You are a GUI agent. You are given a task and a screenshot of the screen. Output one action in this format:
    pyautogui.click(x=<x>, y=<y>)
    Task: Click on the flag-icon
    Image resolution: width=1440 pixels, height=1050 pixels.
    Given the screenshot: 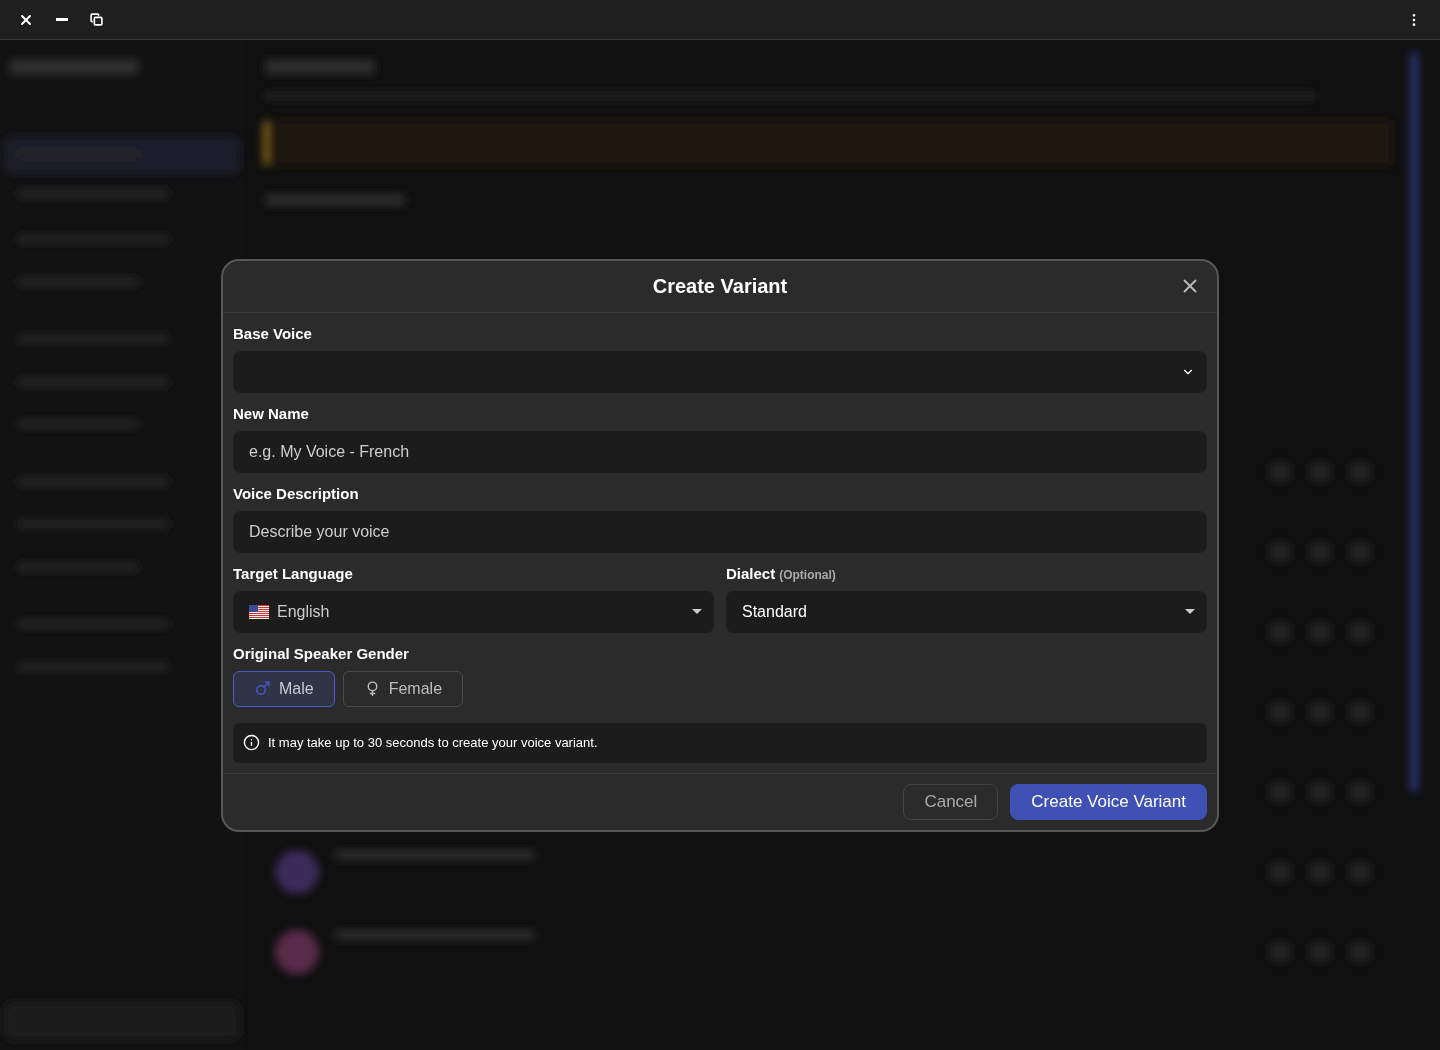 What is the action you would take?
    pyautogui.click(x=259, y=611)
    